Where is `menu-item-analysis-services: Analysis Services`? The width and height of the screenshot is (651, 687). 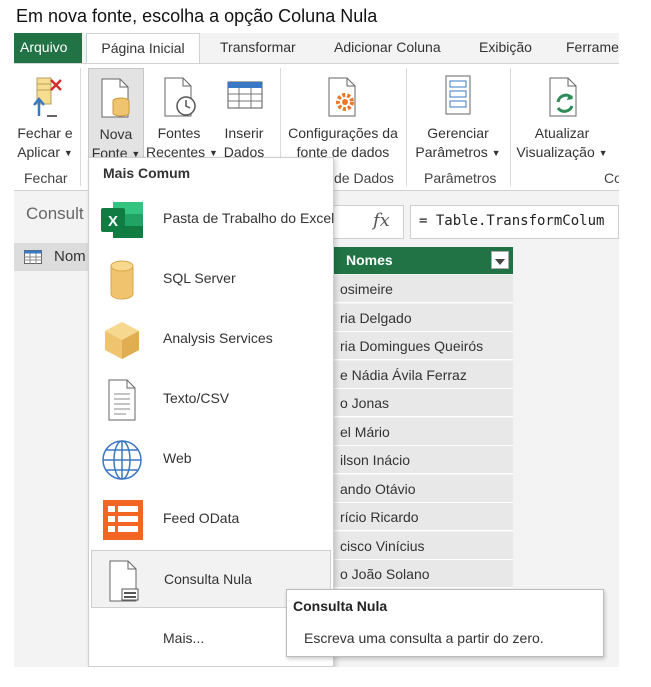 menu-item-analysis-services: Analysis Services is located at coordinates (211, 339).